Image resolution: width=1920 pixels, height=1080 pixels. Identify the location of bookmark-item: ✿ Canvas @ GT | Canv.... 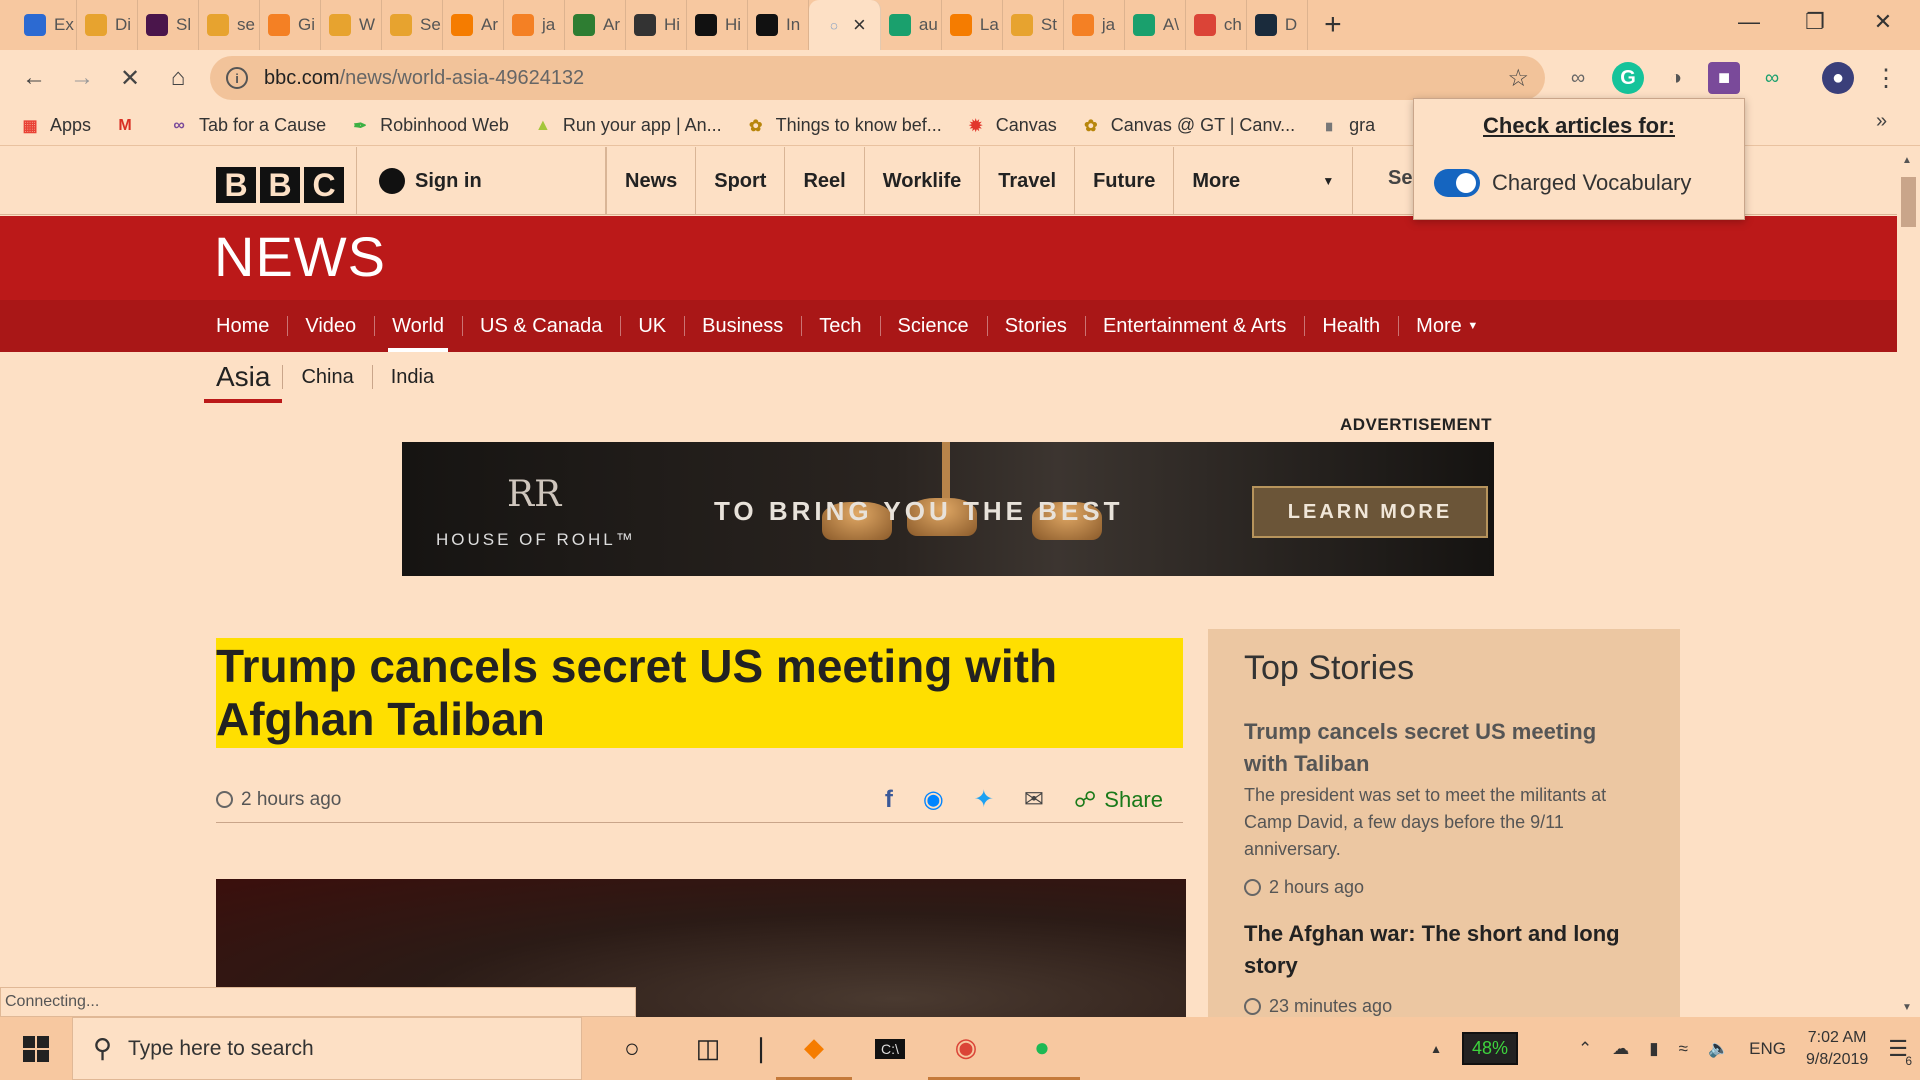
(1188, 125).